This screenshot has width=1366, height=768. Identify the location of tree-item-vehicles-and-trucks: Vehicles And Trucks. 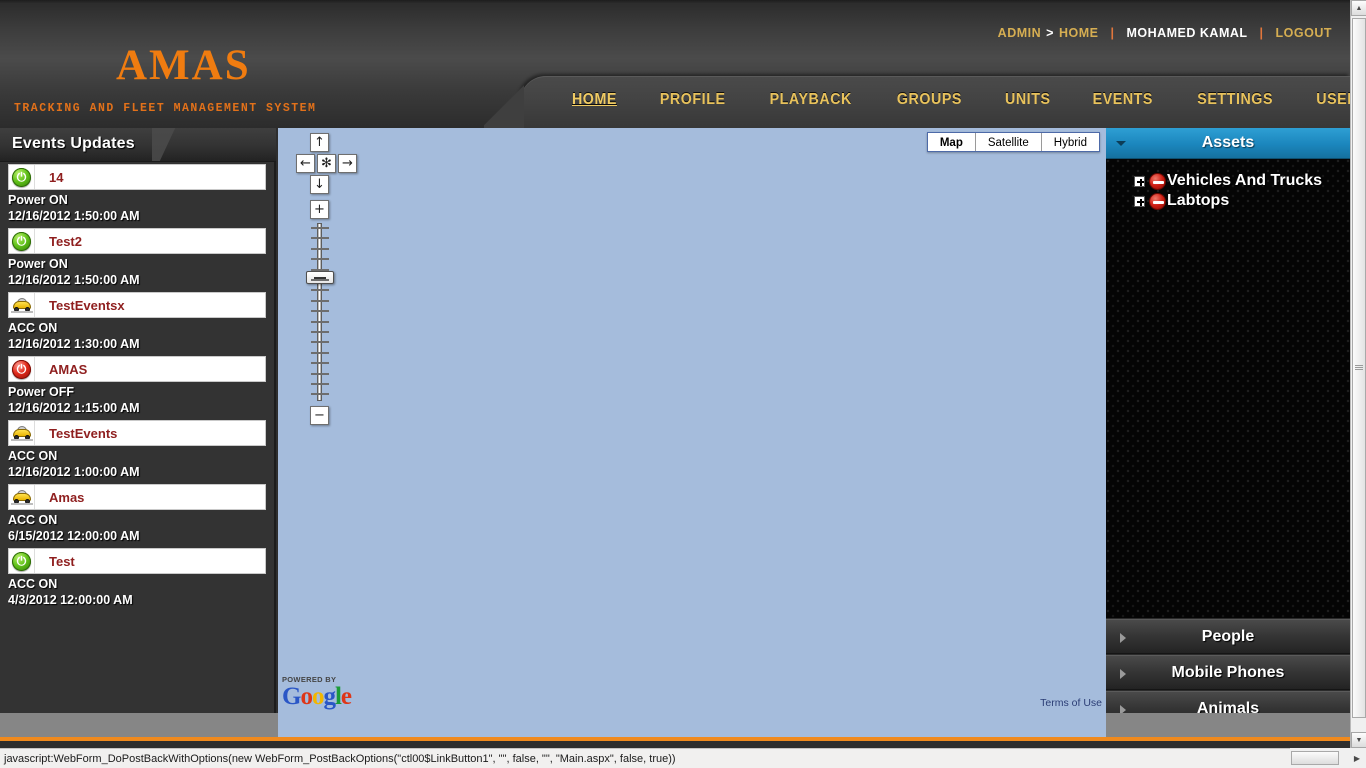
(1228, 181).